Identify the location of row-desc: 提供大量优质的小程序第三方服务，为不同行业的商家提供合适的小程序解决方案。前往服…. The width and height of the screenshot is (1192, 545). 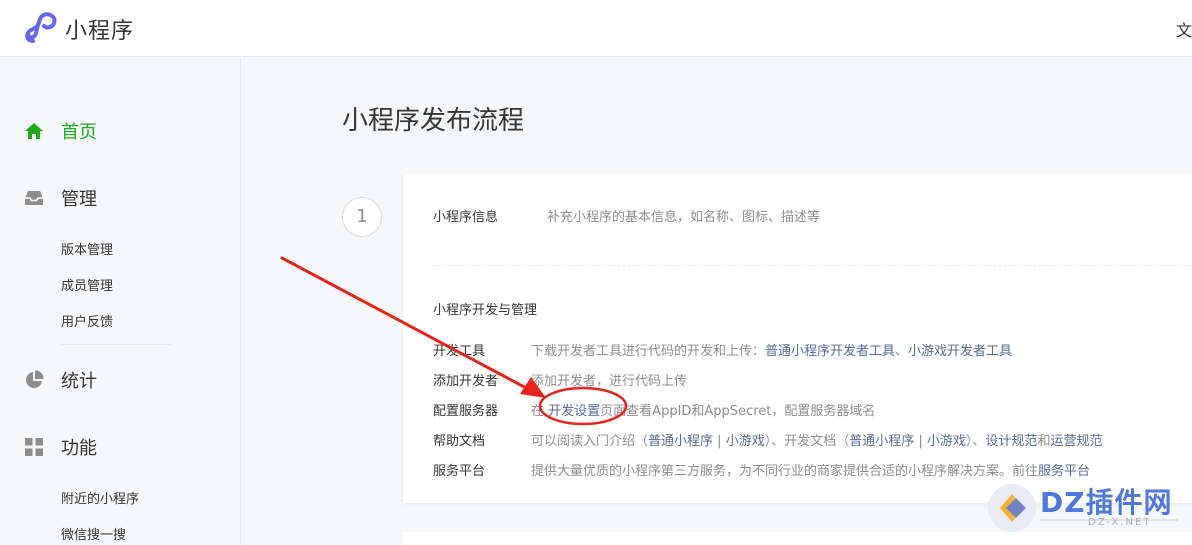
(811, 471).